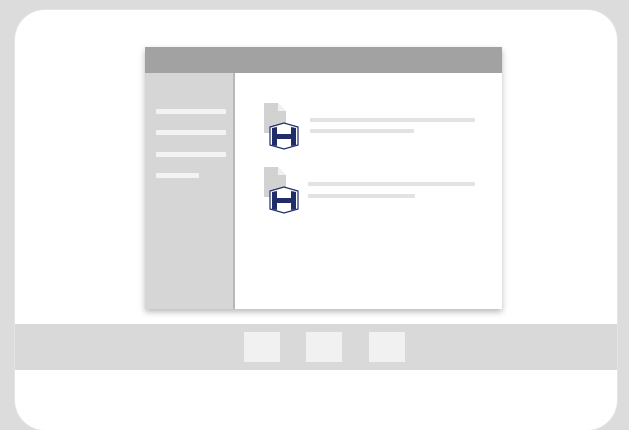  Describe the element at coordinates (190, 191) in the screenshot. I see `sidebar` at that location.